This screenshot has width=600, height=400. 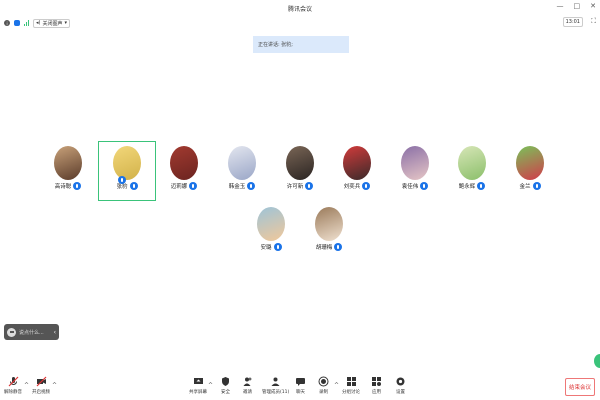 What do you see at coordinates (41, 385) in the screenshot?
I see `start-video-button: 开启视频` at bounding box center [41, 385].